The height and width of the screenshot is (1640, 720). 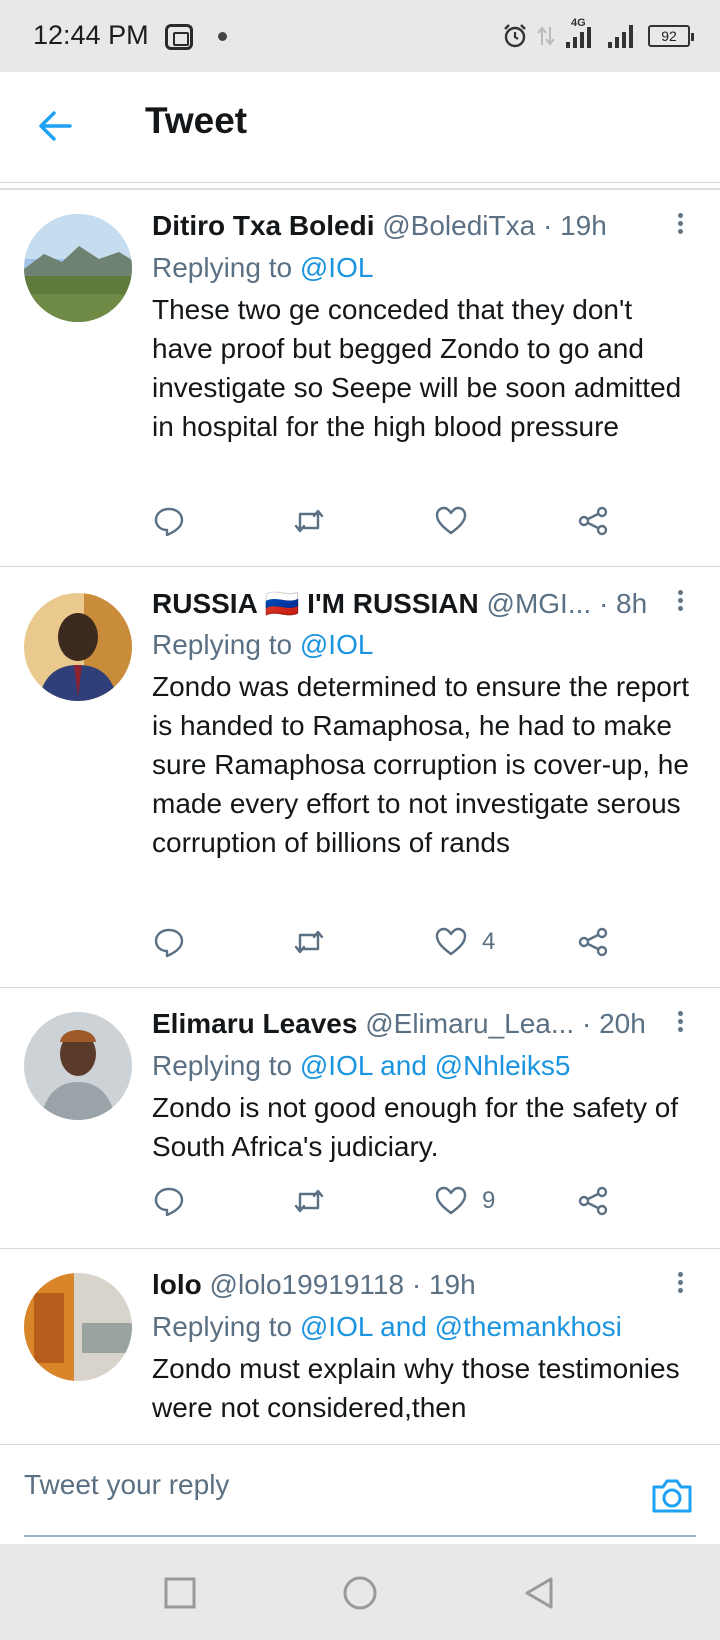 What do you see at coordinates (489, 941) in the screenshot?
I see `like-count: 4` at bounding box center [489, 941].